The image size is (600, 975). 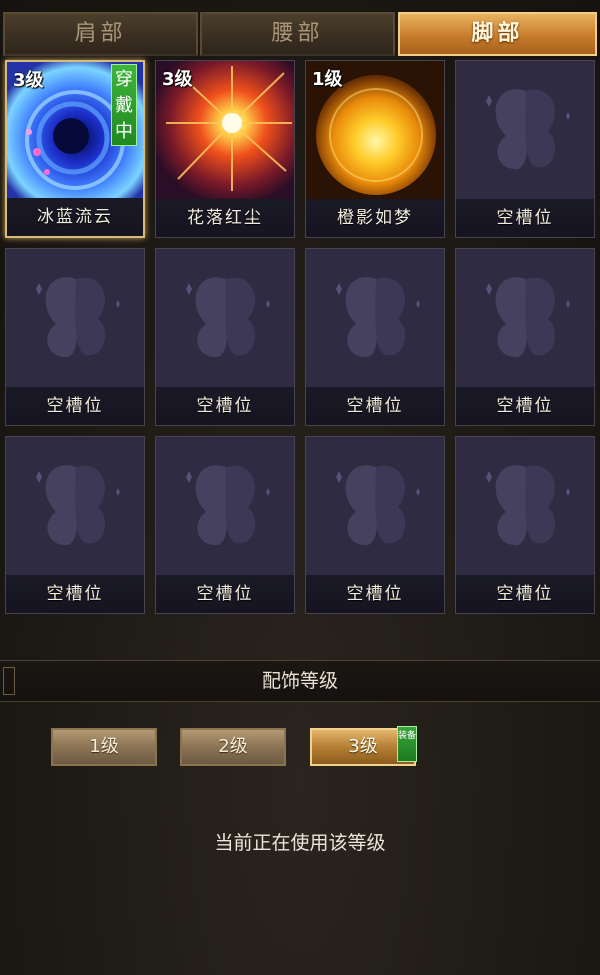 I want to click on tab-waist: 腰部, so click(x=297, y=34).